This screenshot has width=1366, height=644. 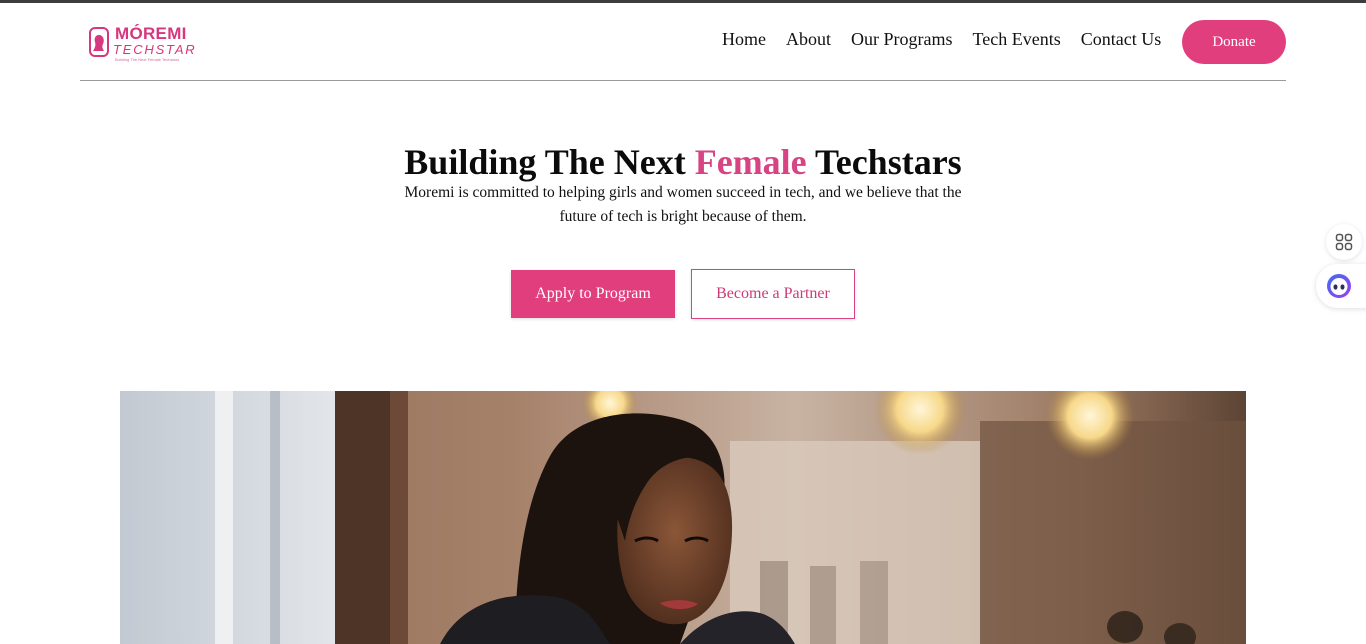 What do you see at coordinates (147, 59) in the screenshot?
I see `brand-tagline: Building The Next Female Techstars` at bounding box center [147, 59].